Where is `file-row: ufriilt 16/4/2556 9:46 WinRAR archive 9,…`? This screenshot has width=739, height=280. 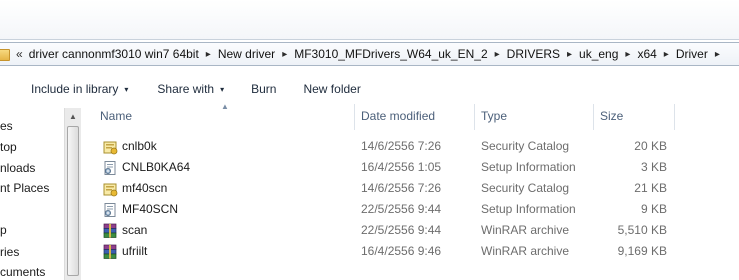 file-row: ufriilt 16/4/2556 9:46 WinRAR archive 9,… is located at coordinates (410, 251).